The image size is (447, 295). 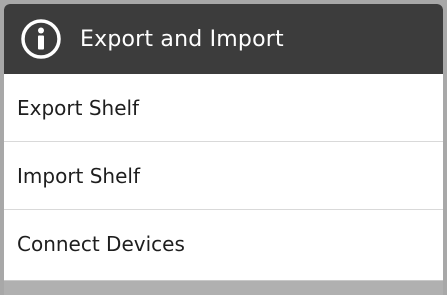 What do you see at coordinates (223, 287) in the screenshot?
I see `dialog-bottom-edge` at bounding box center [223, 287].